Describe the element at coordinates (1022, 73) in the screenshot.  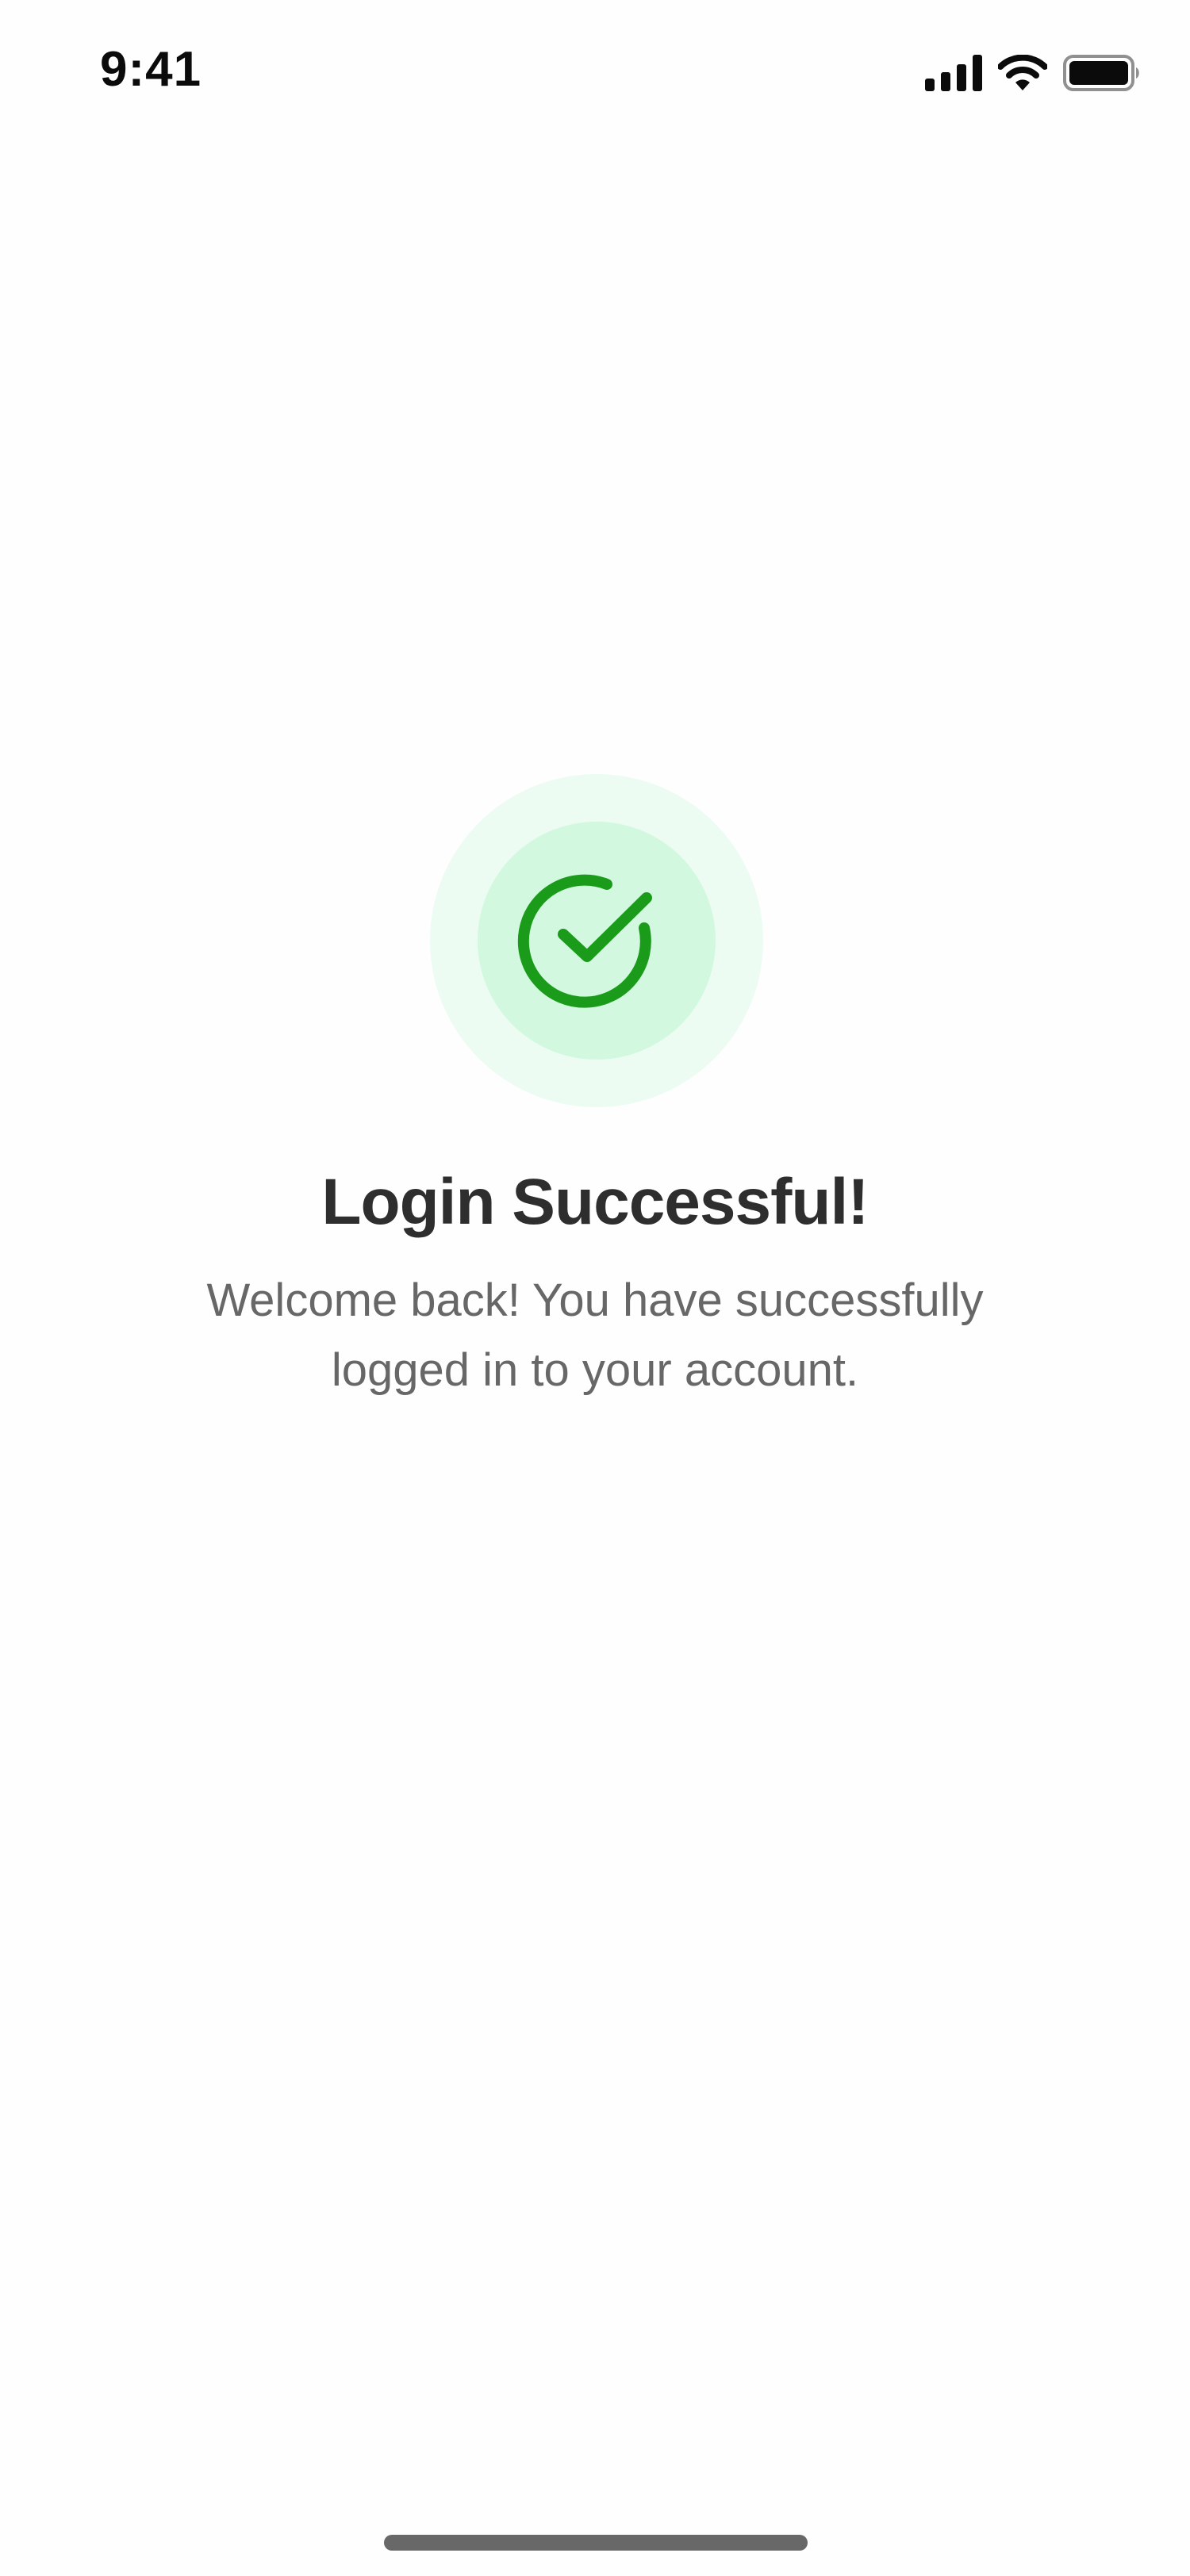
I see `wifi-icon` at that location.